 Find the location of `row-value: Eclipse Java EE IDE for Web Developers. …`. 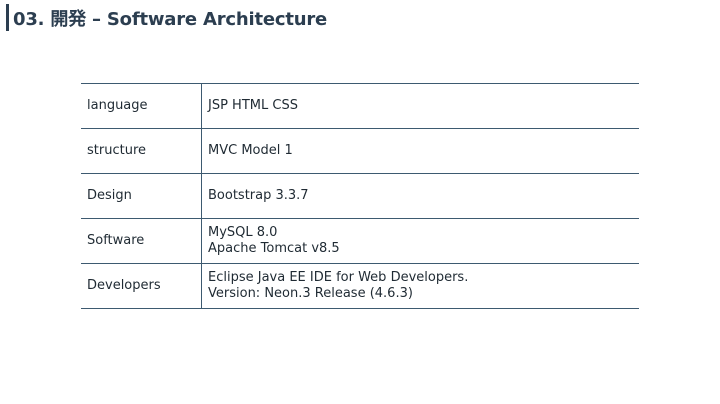

row-value: Eclipse Java EE IDE for Web Developers. … is located at coordinates (420, 286).